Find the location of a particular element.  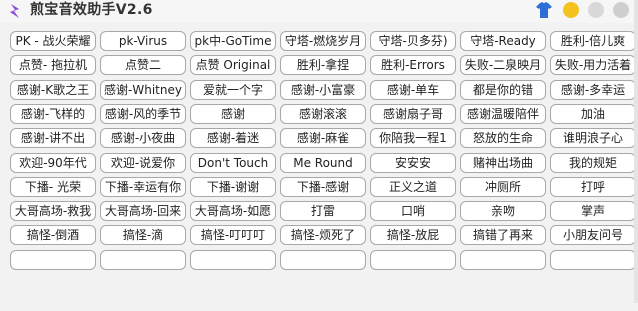

sound-effect-button: 感谢滚滚 is located at coordinates (323, 114).